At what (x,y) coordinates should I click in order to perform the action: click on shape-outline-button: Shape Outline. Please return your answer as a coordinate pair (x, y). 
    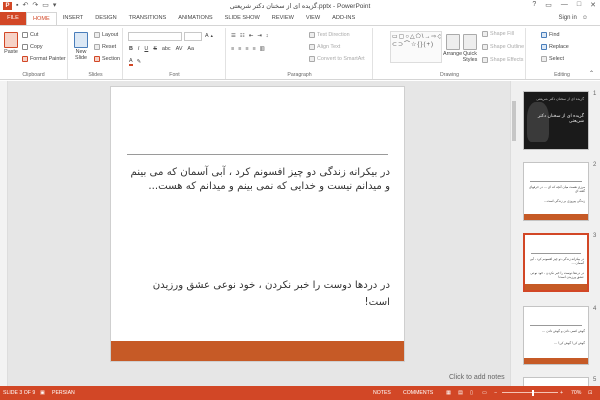
    Looking at the image, I should click on (503, 47).